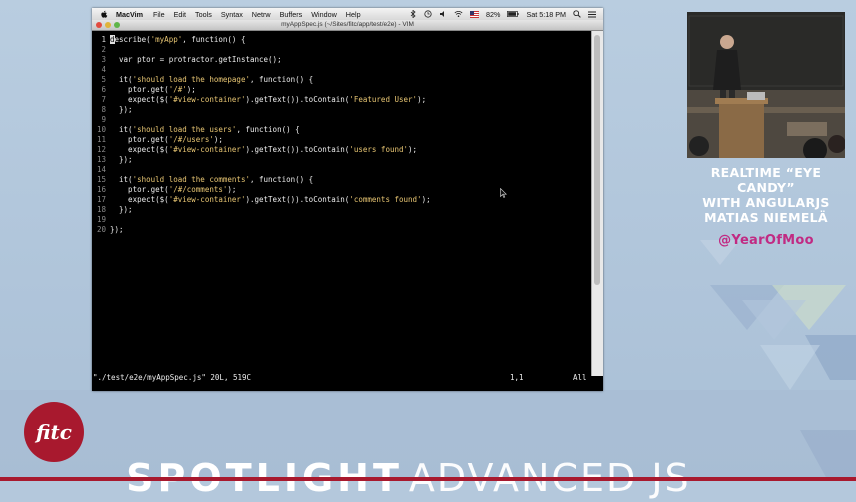 Image resolution: width=856 pixels, height=502 pixels. I want to click on menu-window: Window, so click(324, 14).